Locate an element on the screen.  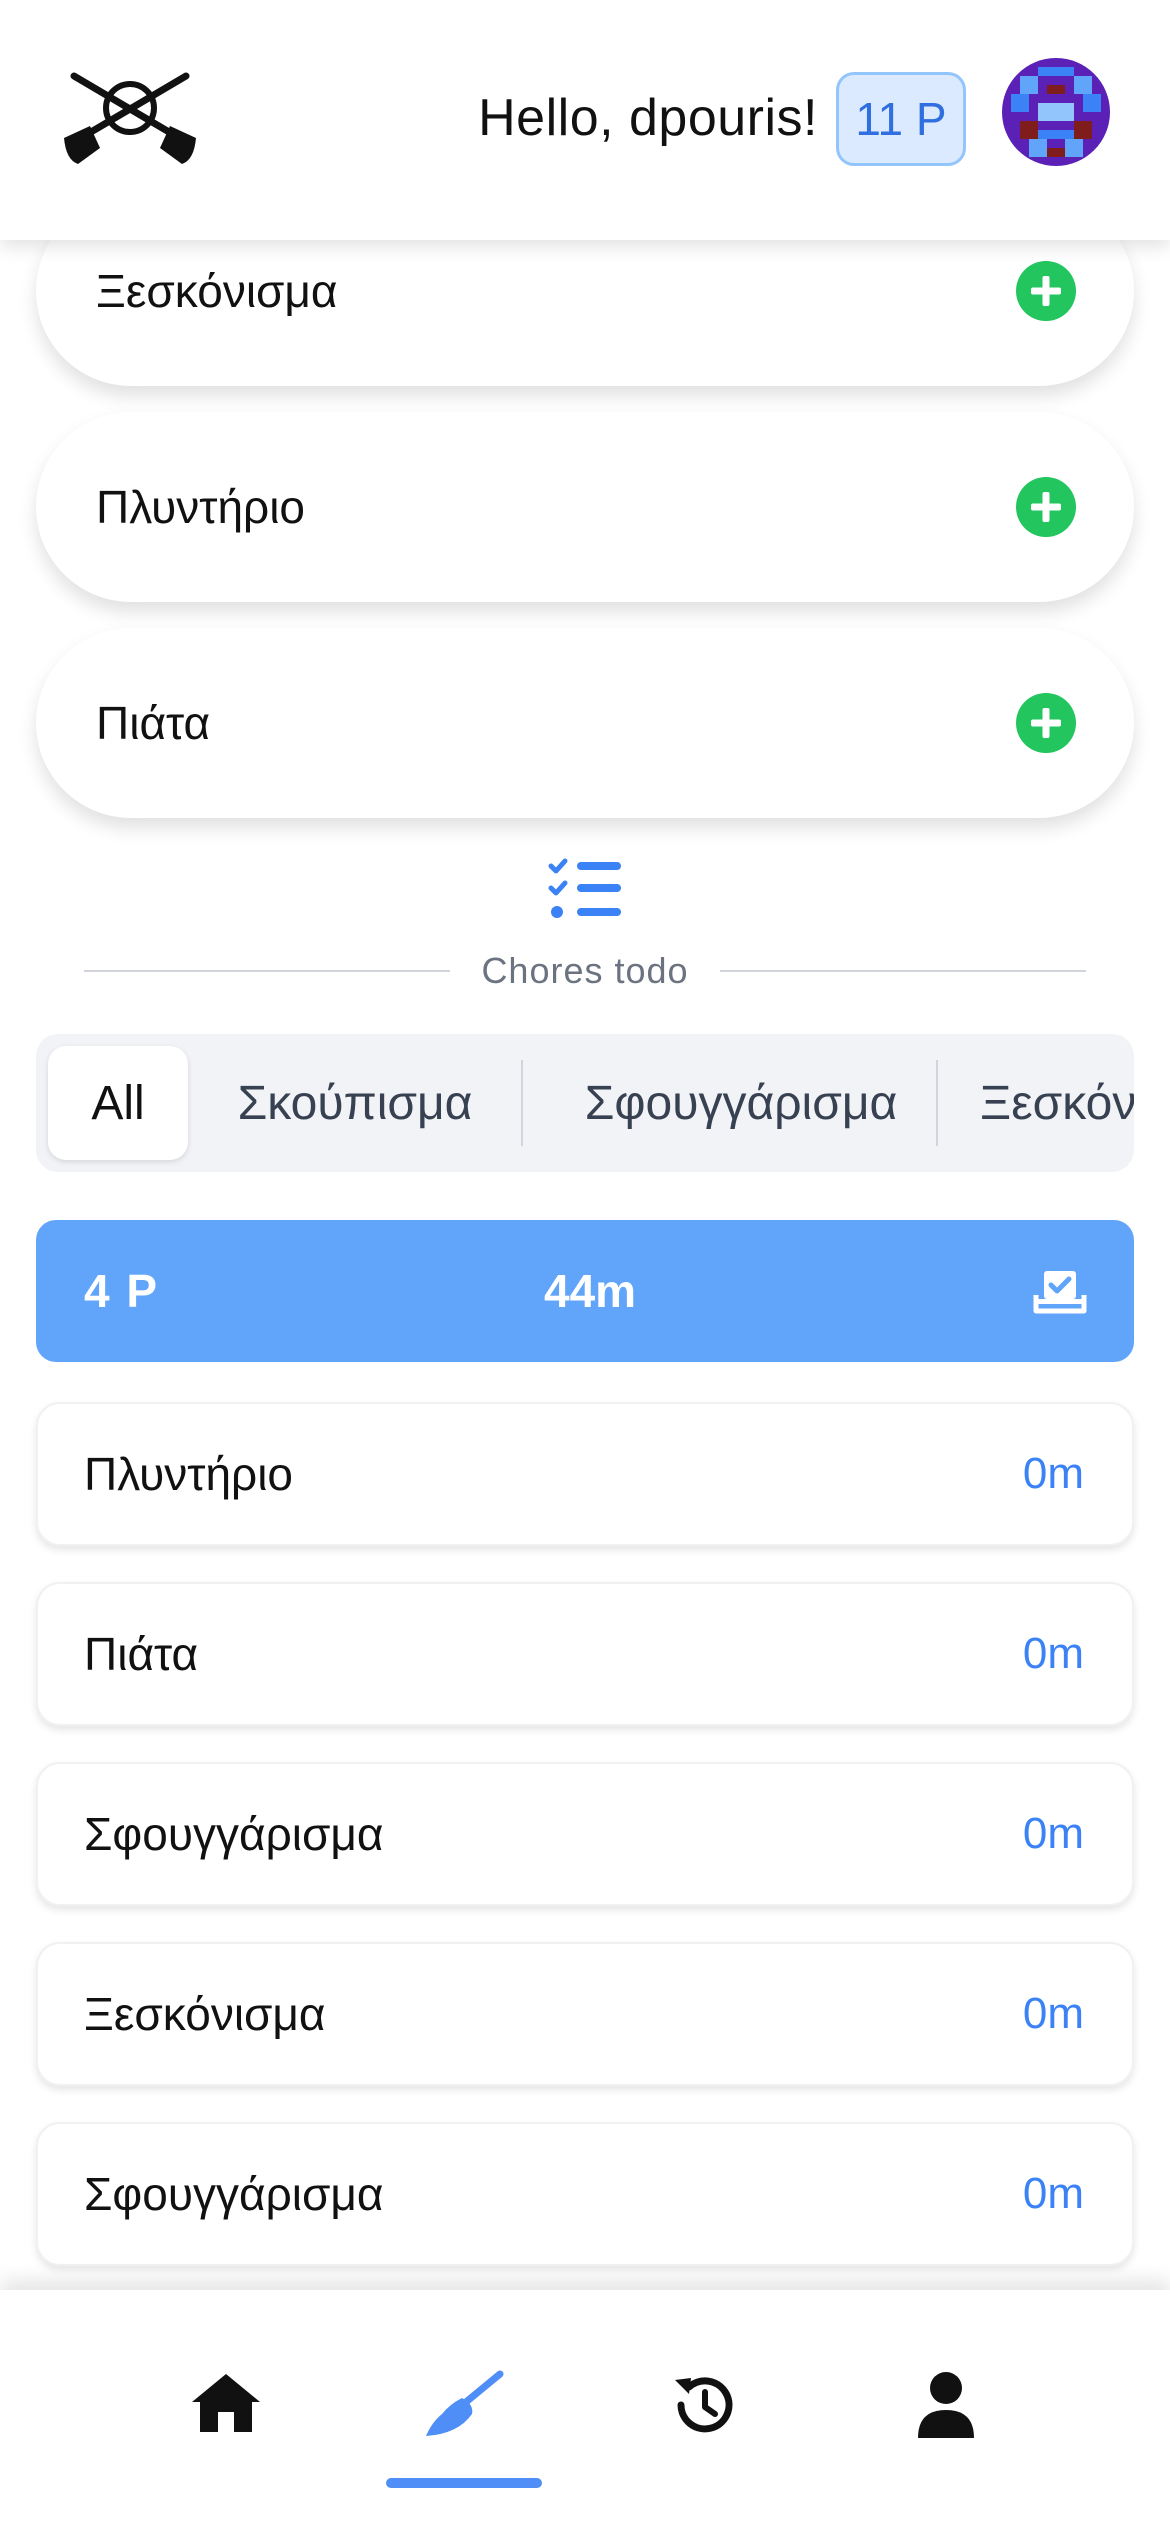
todo-row: Πιάτα 0m is located at coordinates (585, 1654).